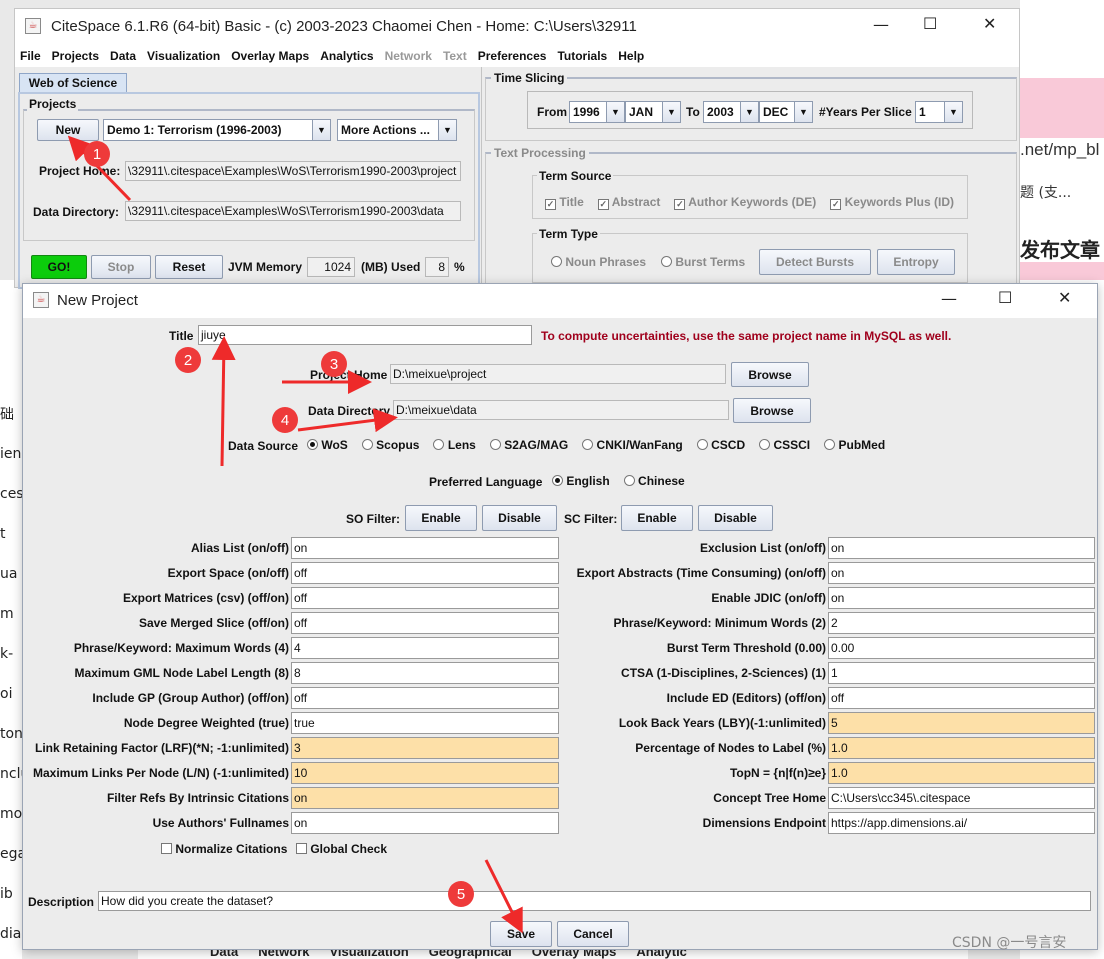  I want to click on annotation-badge-3: 3, so click(334, 364).